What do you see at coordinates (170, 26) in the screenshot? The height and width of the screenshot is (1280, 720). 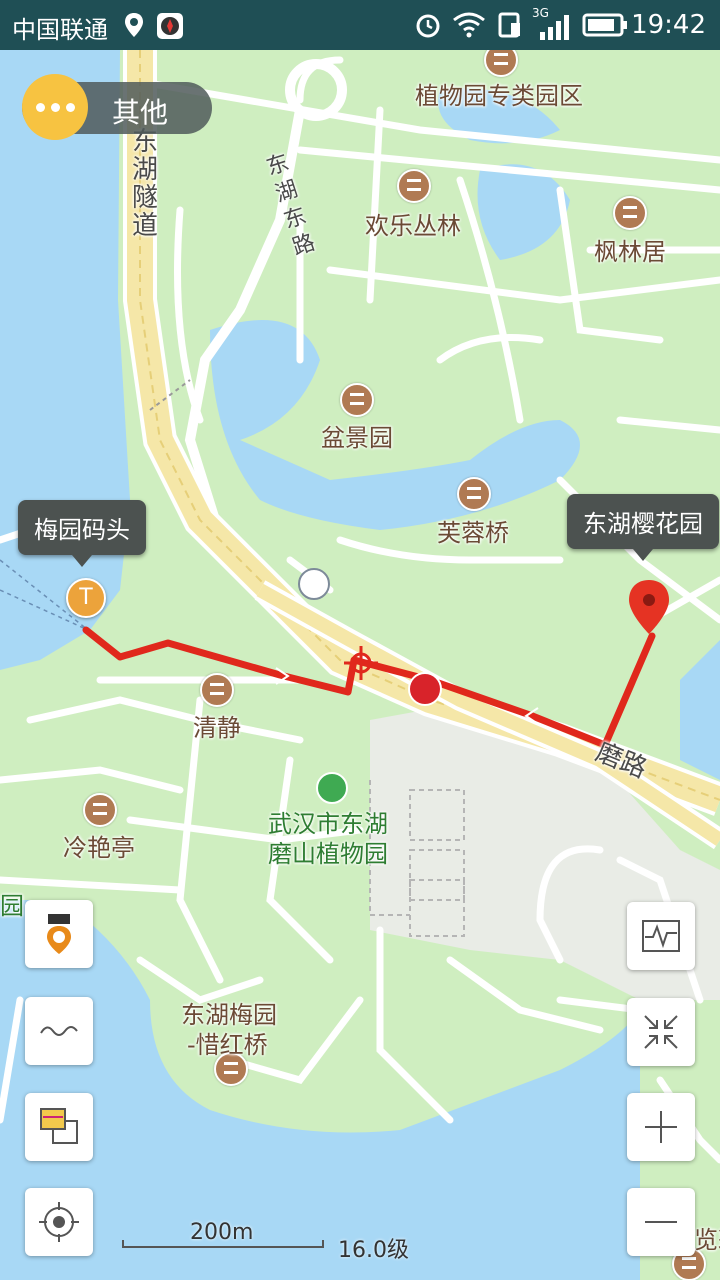 I see `compass-app-icon` at bounding box center [170, 26].